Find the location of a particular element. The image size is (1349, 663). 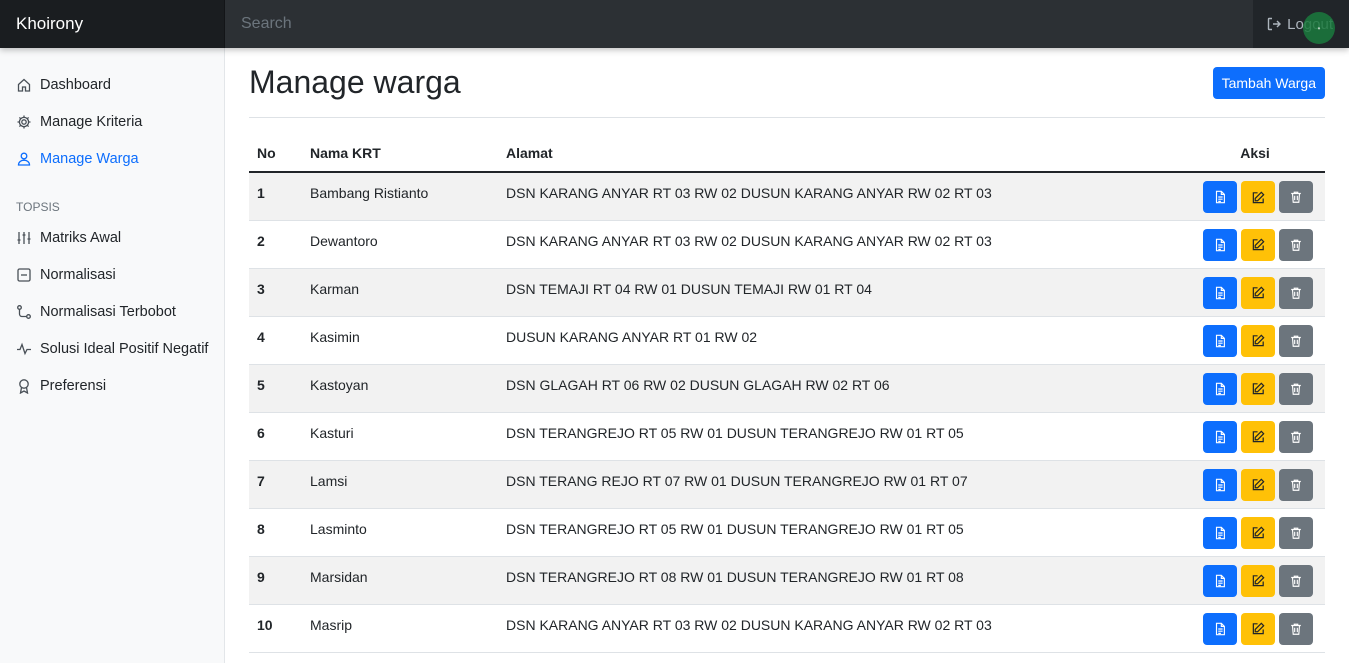

table-row: 4 Kasimin DUSUN KARANG ANYAR RT 01 RW 02 is located at coordinates (787, 340).